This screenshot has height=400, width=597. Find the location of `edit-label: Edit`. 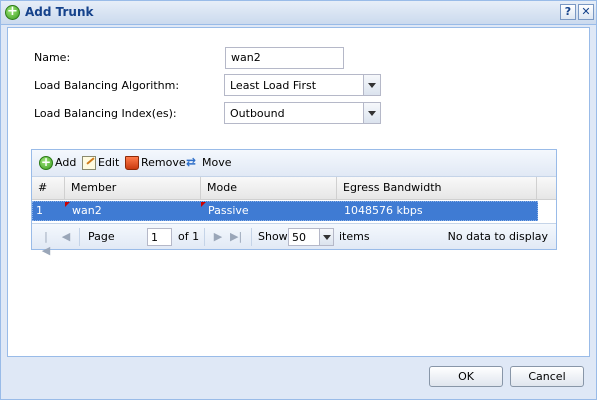

edit-label: Edit is located at coordinates (109, 162).